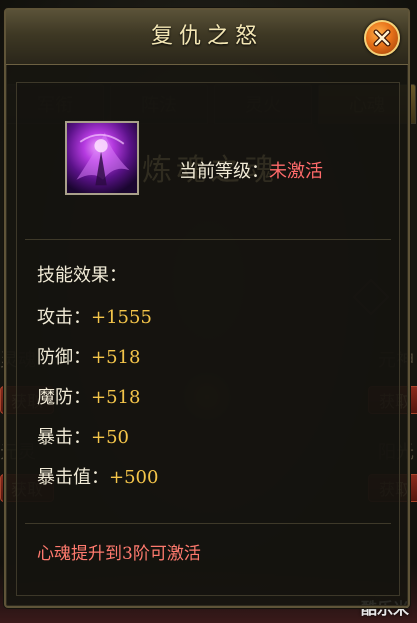  Describe the element at coordinates (64, 437) in the screenshot. I see `effect-label: 暴击：` at that location.